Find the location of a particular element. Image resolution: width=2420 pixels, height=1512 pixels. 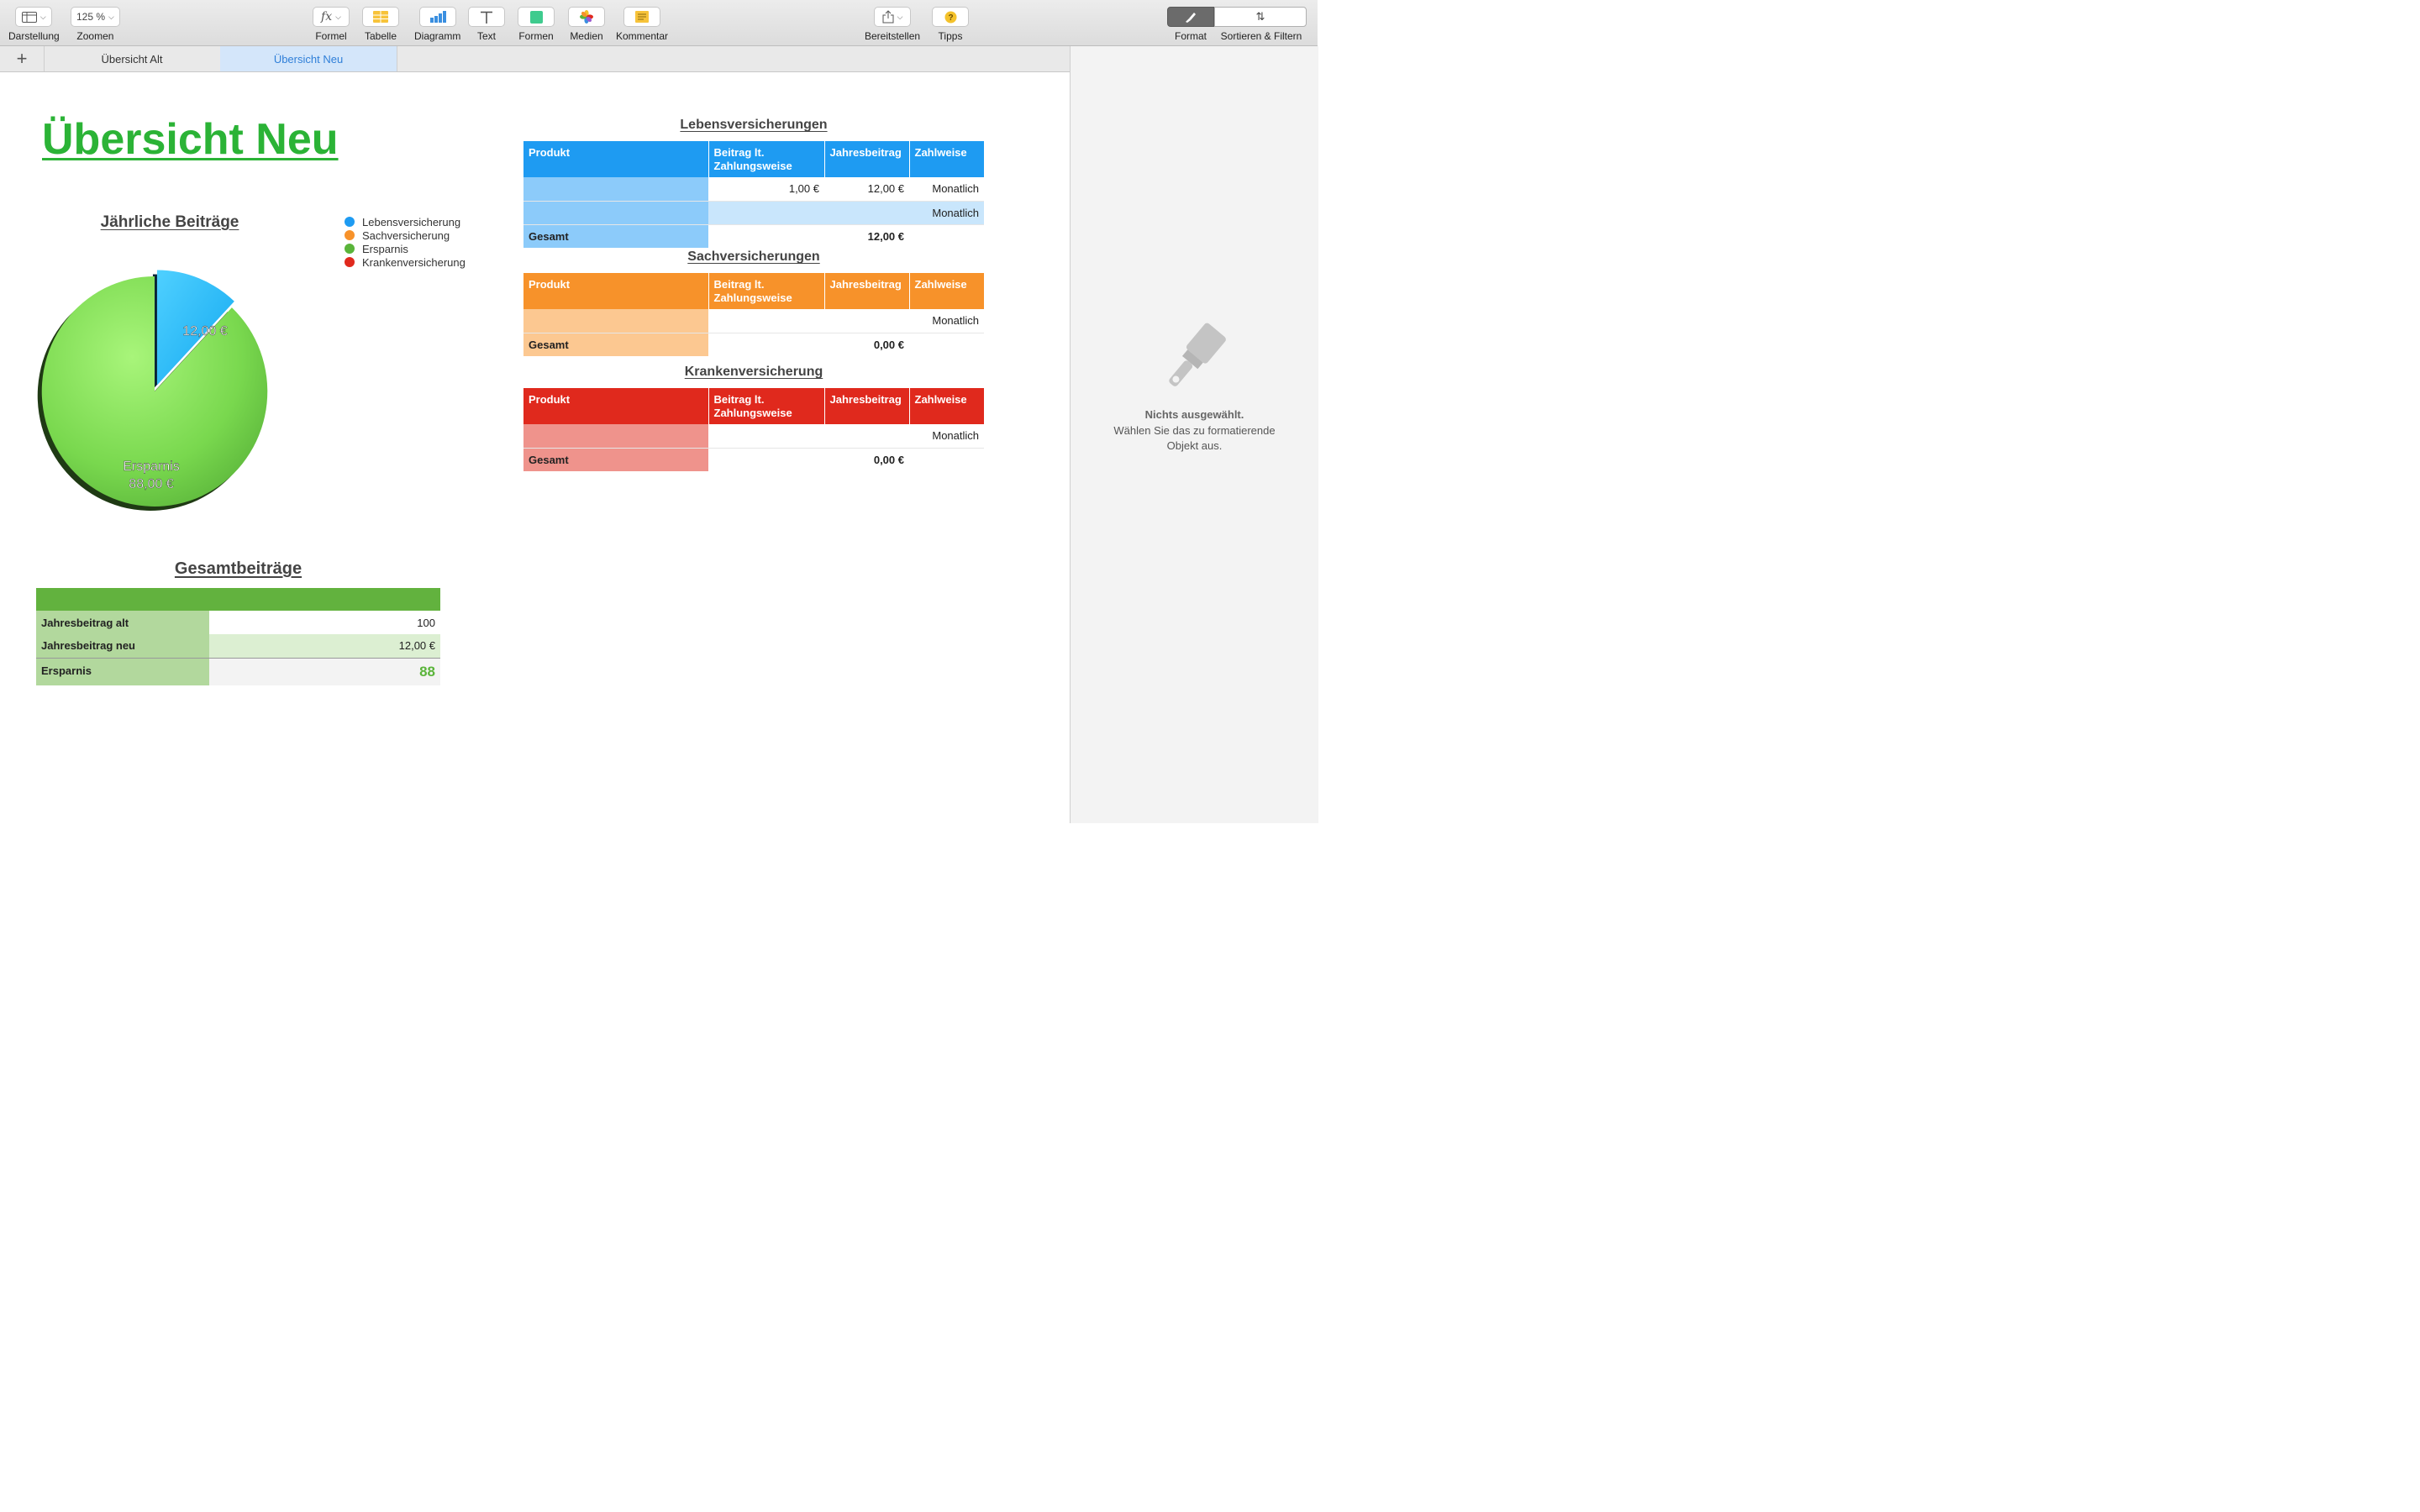

tab-uebersicht-neu: Übersicht Neu is located at coordinates (308, 58).